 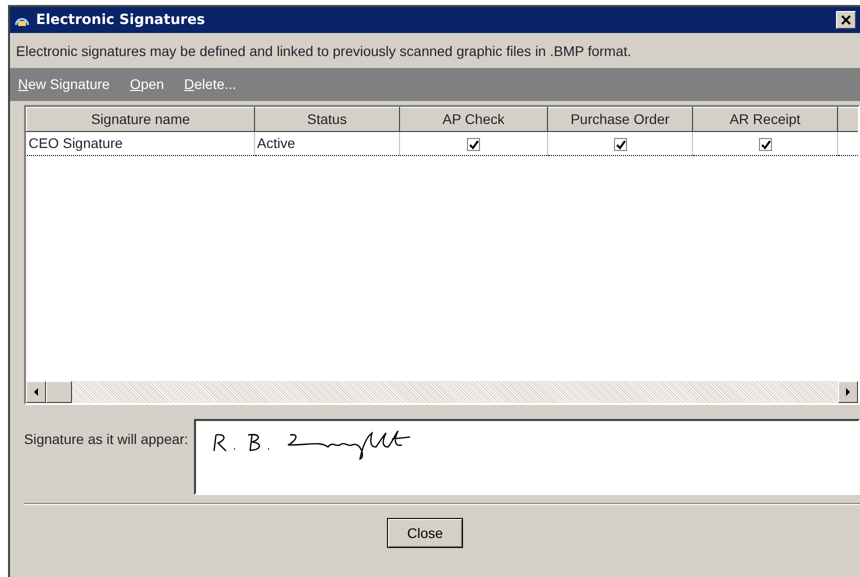 What do you see at coordinates (323, 51) in the screenshot?
I see `description-text: Electronic signatures may be defined and linked to previously scanned graphic files in .BMP format.` at bounding box center [323, 51].